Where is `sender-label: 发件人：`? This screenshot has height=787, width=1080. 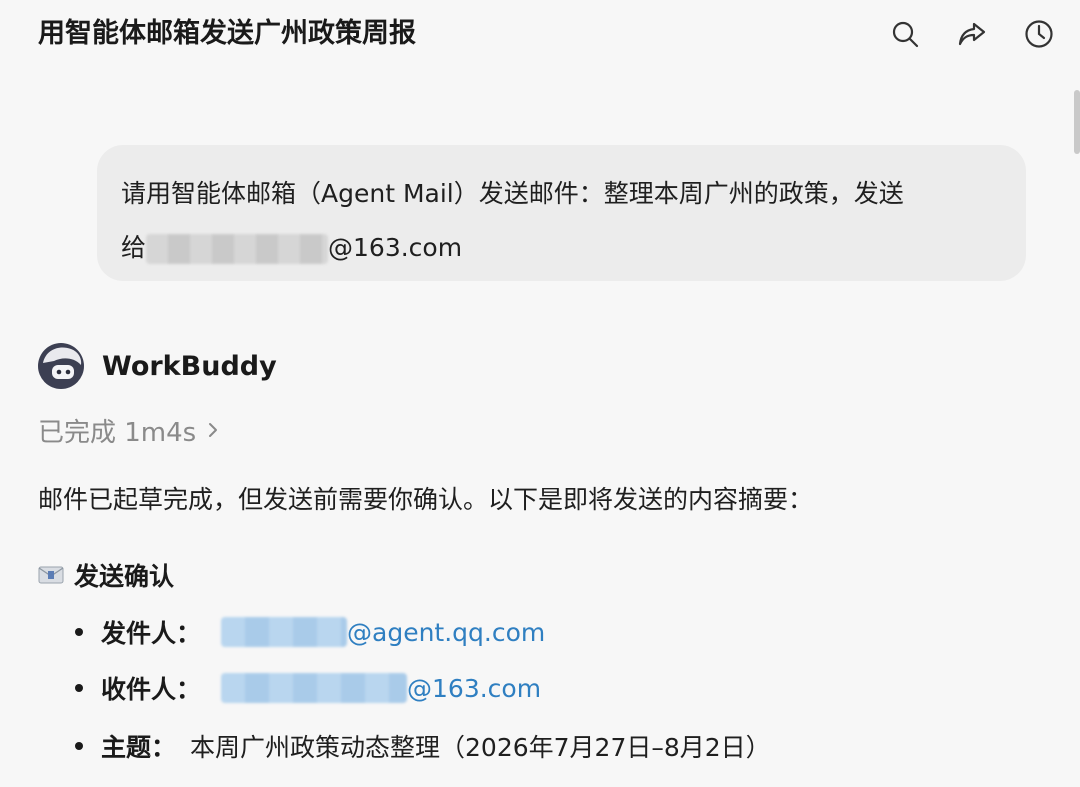 sender-label: 发件人： is located at coordinates (151, 633).